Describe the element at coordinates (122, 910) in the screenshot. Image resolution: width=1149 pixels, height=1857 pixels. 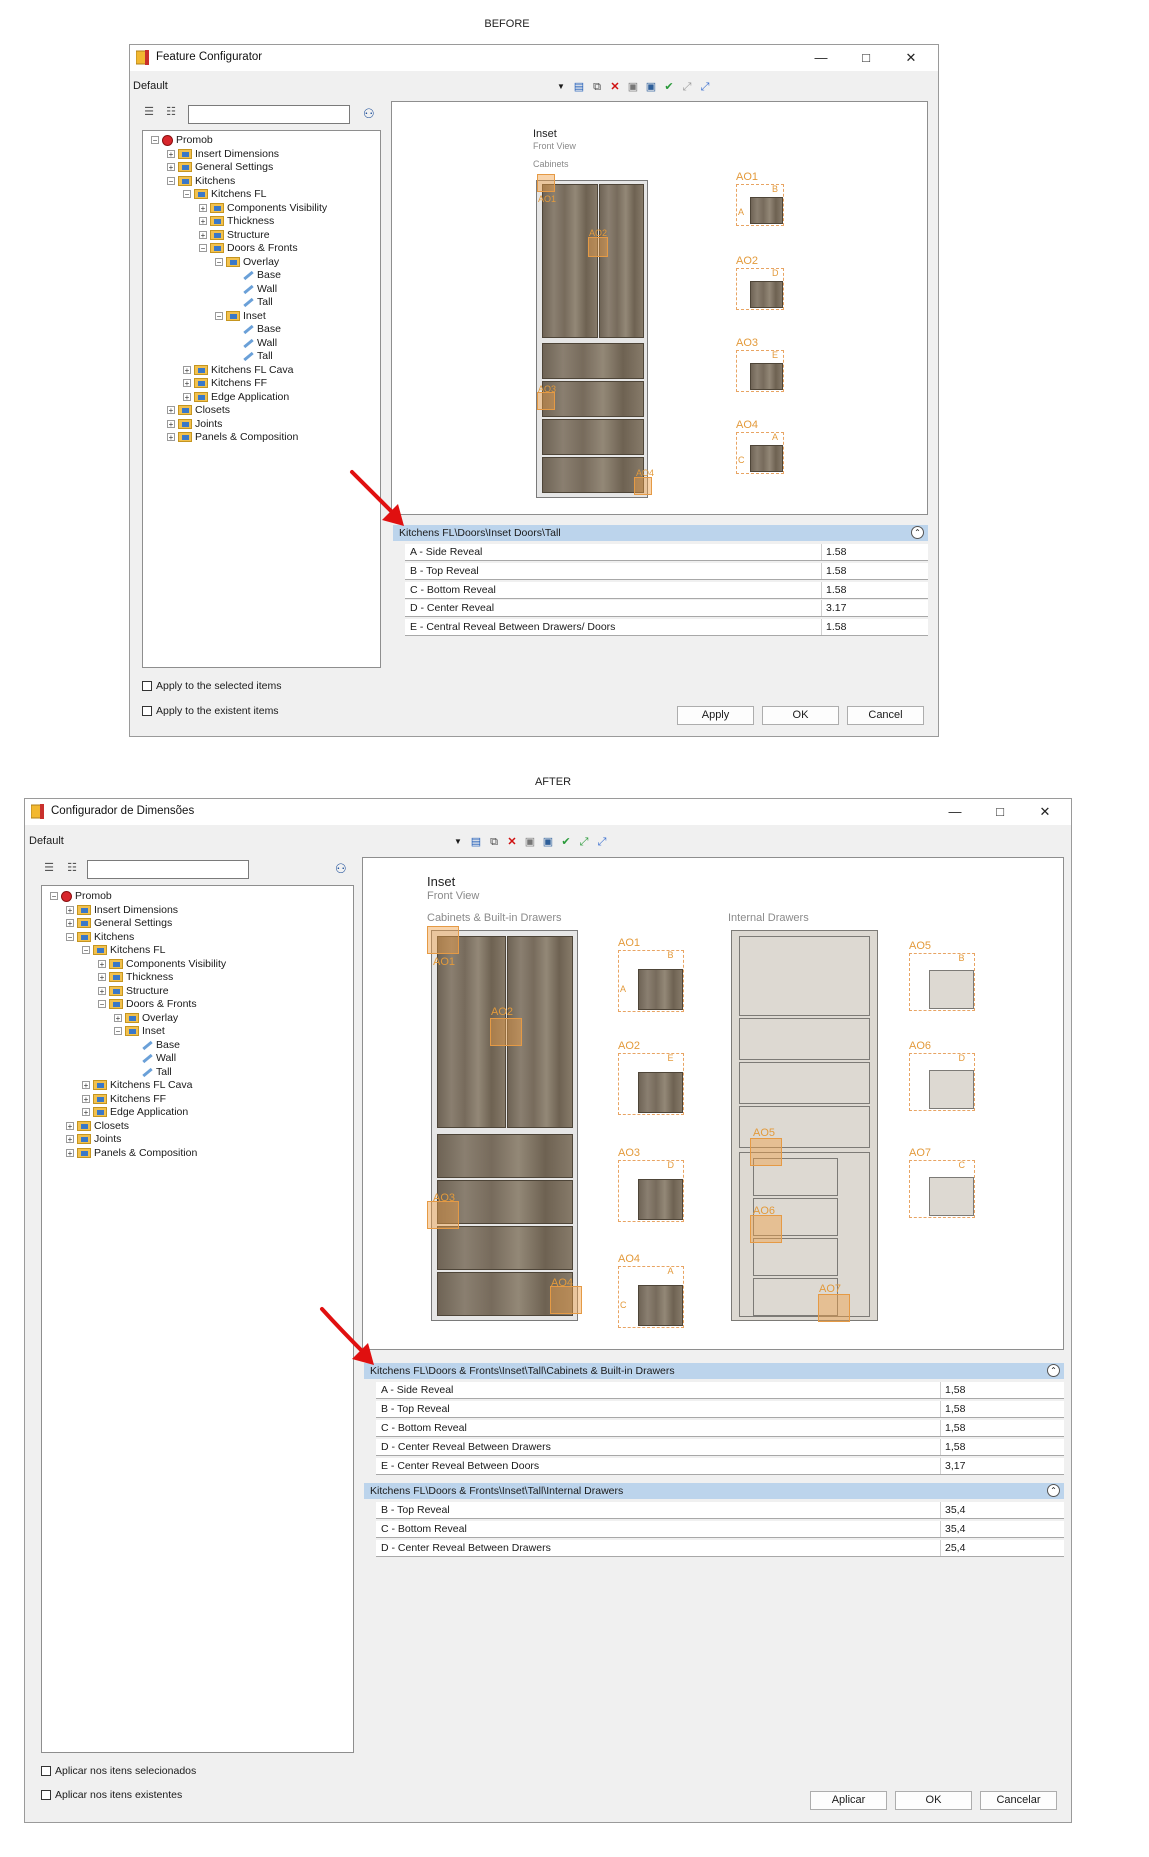
I see `tree-item: + Insert Dimensions` at that location.